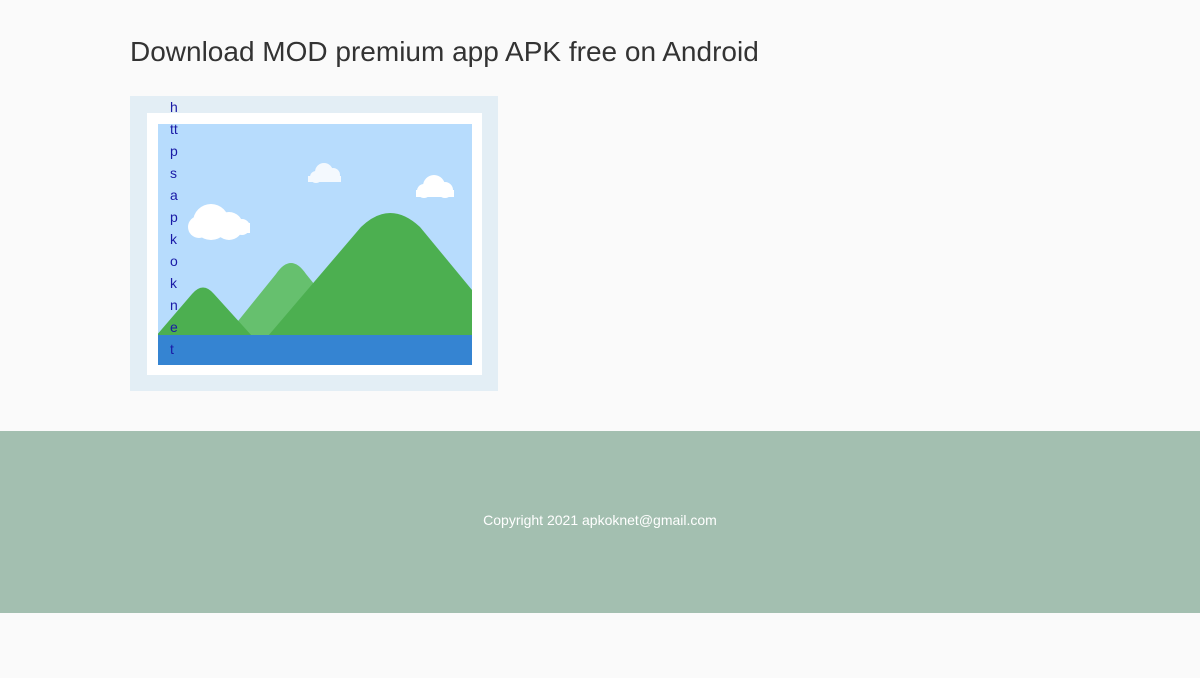  Describe the element at coordinates (649, 520) in the screenshot. I see `footer-email-link: apkoknet@gmail.com` at that location.